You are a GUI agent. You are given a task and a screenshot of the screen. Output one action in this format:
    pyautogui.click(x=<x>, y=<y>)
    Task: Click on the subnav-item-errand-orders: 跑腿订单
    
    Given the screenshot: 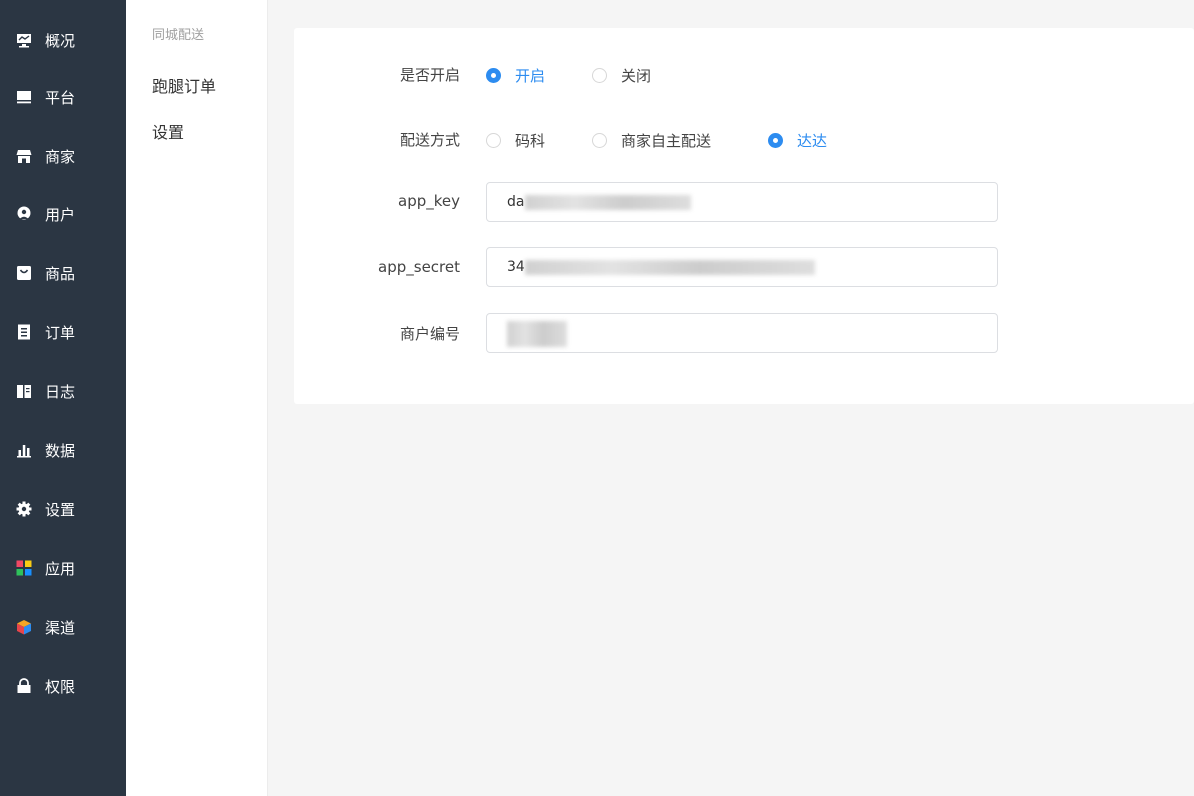 What is the action you would take?
    pyautogui.click(x=184, y=85)
    